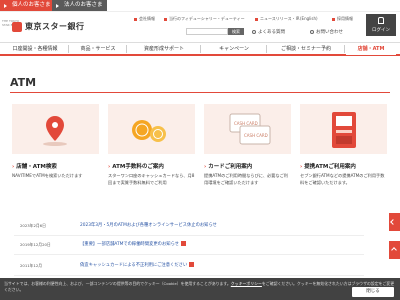  Describe the element at coordinates (35, 244) in the screenshot. I see `news-date: 2019年12月20日` at that location.